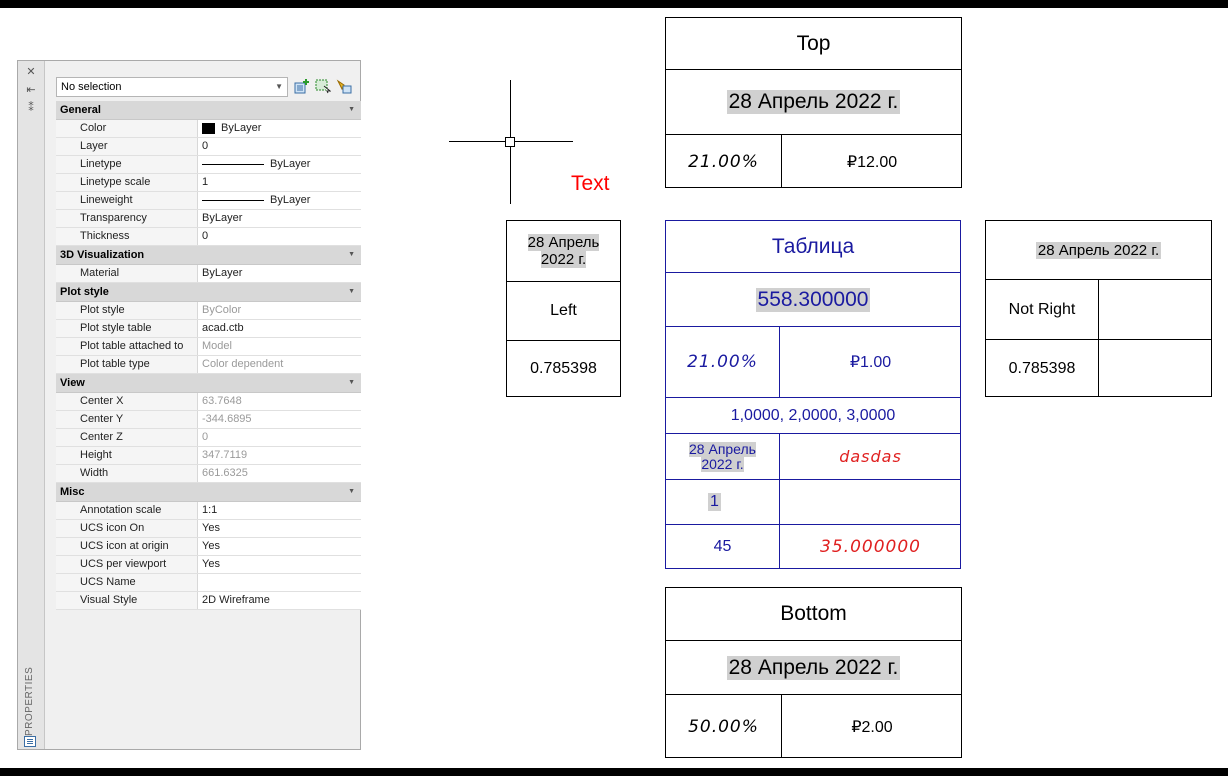 The image size is (1228, 776). I want to click on property-row: Transparency ByLayer, so click(208, 219).